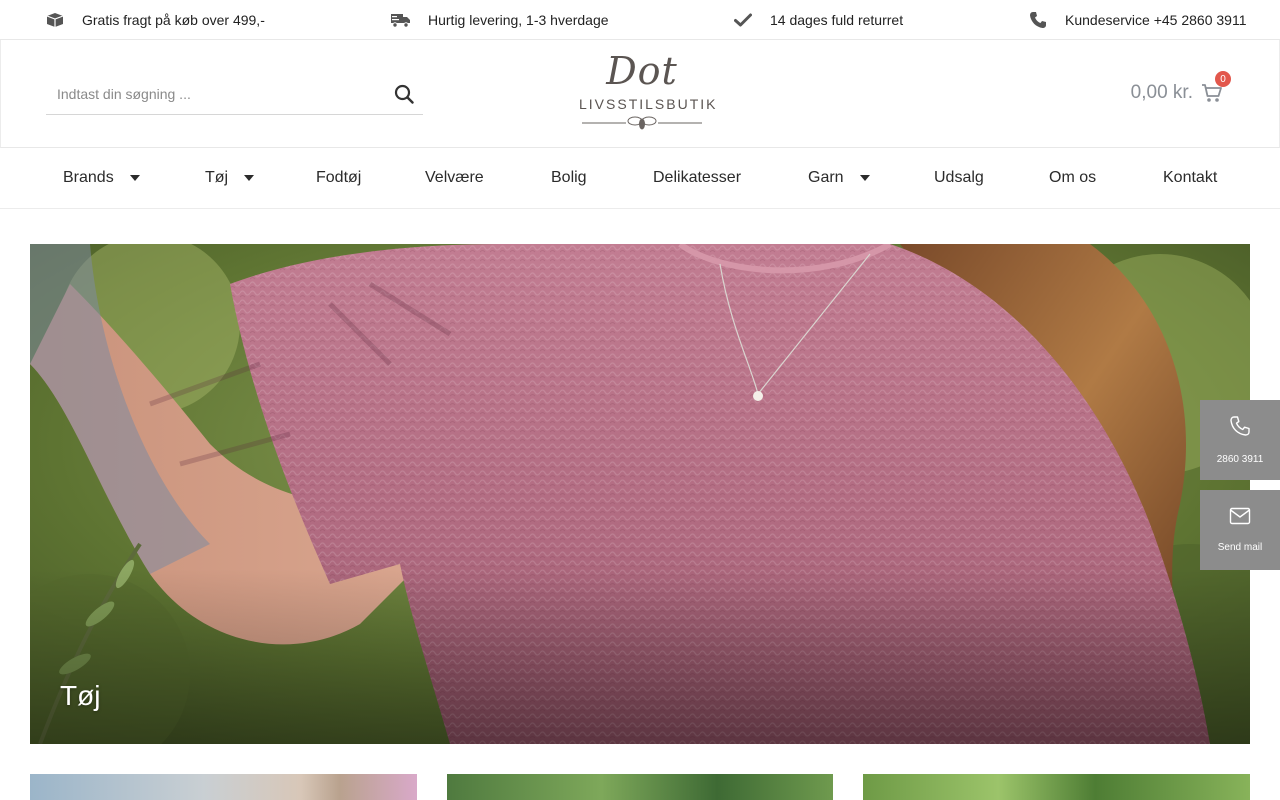 This screenshot has height=800, width=1280. I want to click on search-form, so click(234, 94).